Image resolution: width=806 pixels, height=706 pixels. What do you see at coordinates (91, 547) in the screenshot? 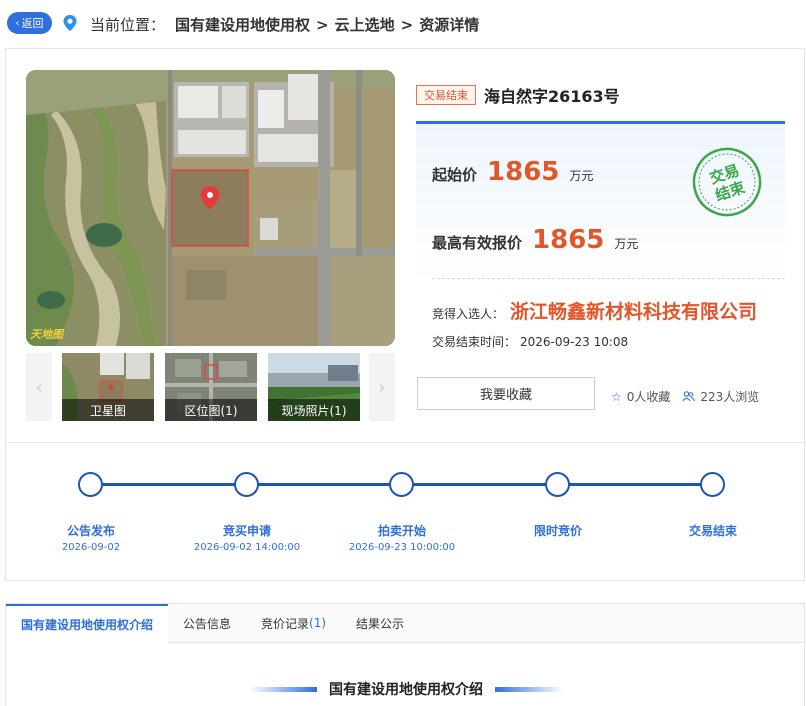
I see `timeline-step-date: 2026-09-02` at bounding box center [91, 547].